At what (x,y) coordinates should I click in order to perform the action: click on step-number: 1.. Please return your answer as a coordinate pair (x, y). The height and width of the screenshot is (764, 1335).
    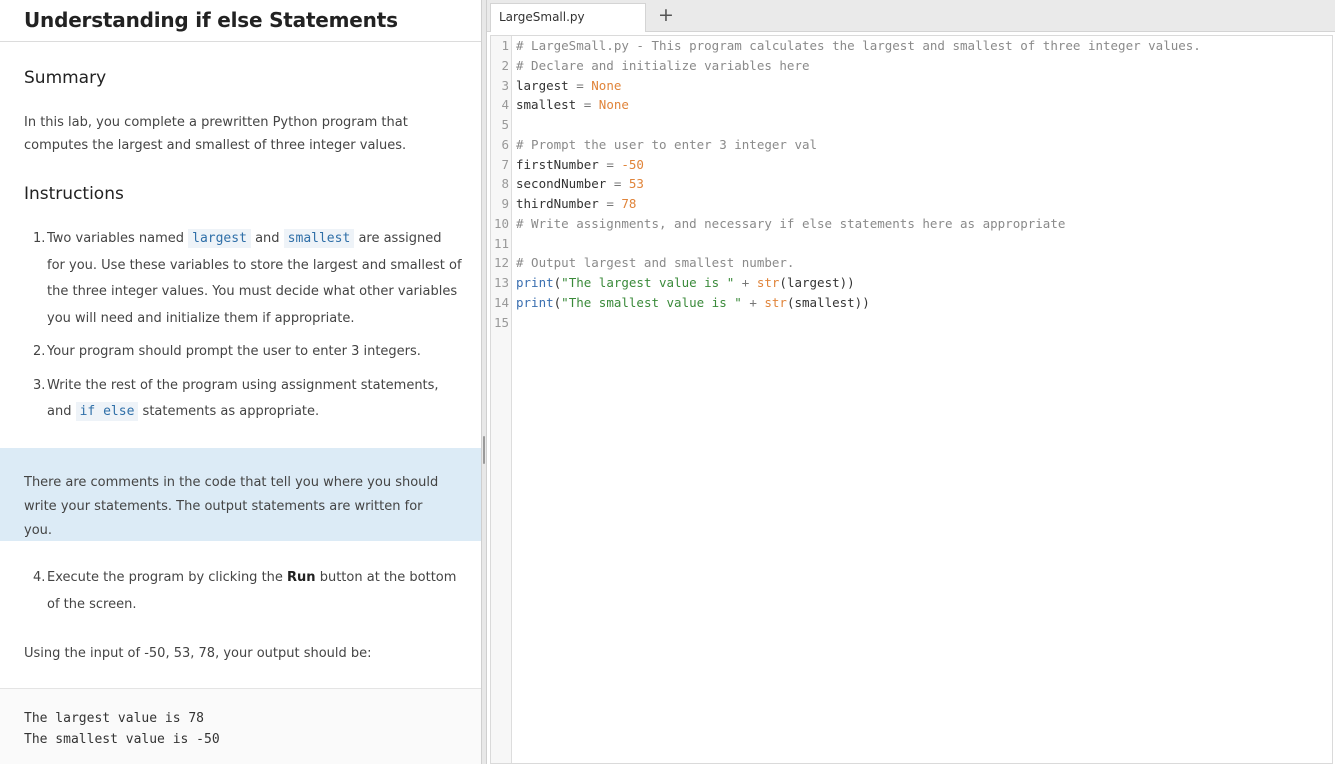
    Looking at the image, I should click on (39, 238).